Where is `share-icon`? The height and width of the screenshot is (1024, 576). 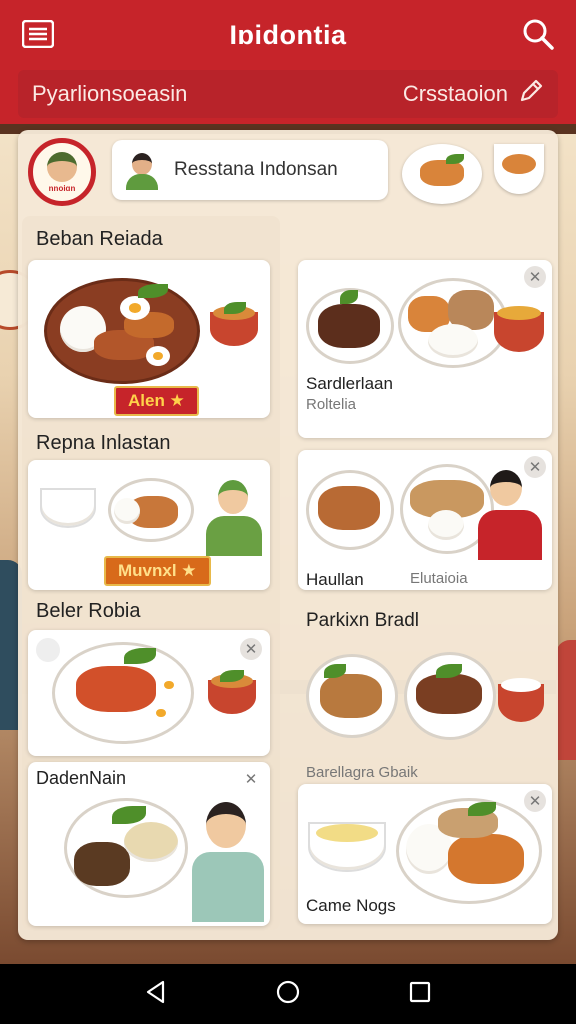
share-icon is located at coordinates (48, 650).